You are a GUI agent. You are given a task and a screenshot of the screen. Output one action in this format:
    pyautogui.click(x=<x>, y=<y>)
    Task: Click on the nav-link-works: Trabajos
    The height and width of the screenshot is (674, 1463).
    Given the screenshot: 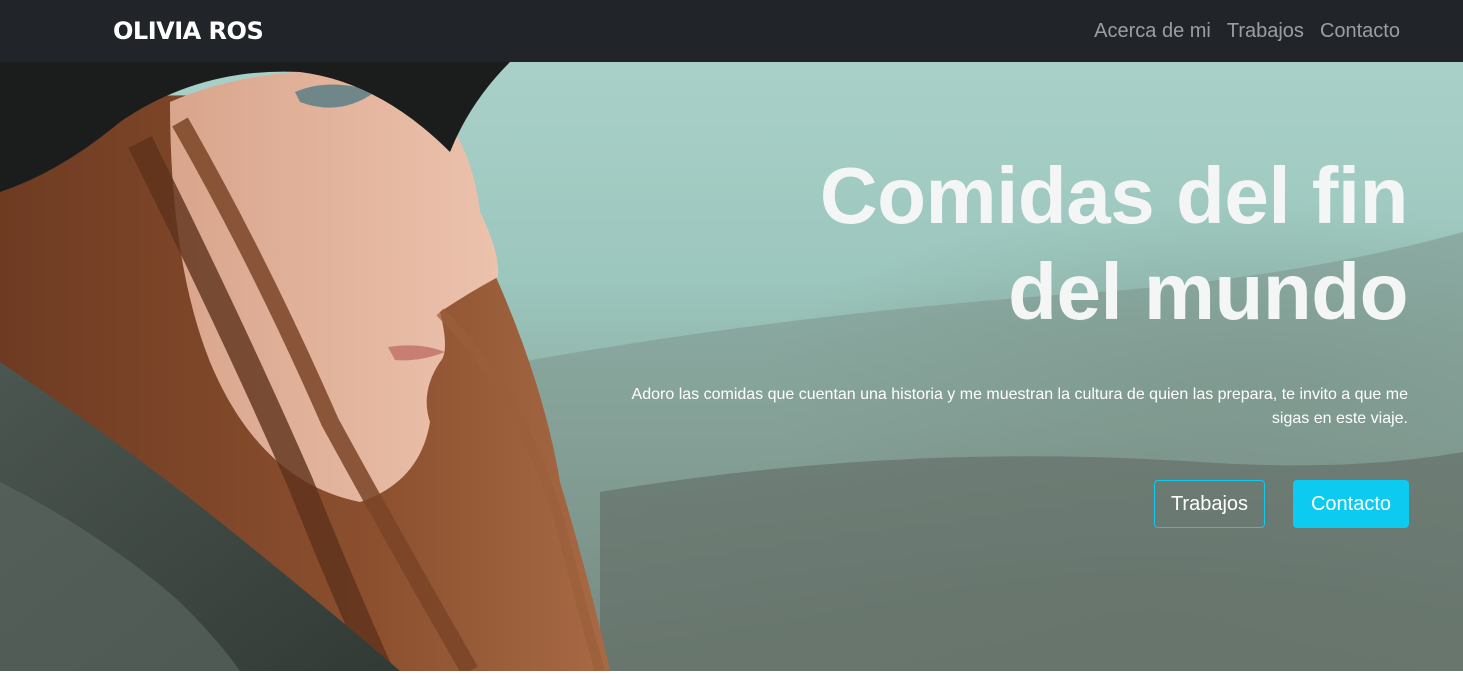 What is the action you would take?
    pyautogui.click(x=1265, y=31)
    